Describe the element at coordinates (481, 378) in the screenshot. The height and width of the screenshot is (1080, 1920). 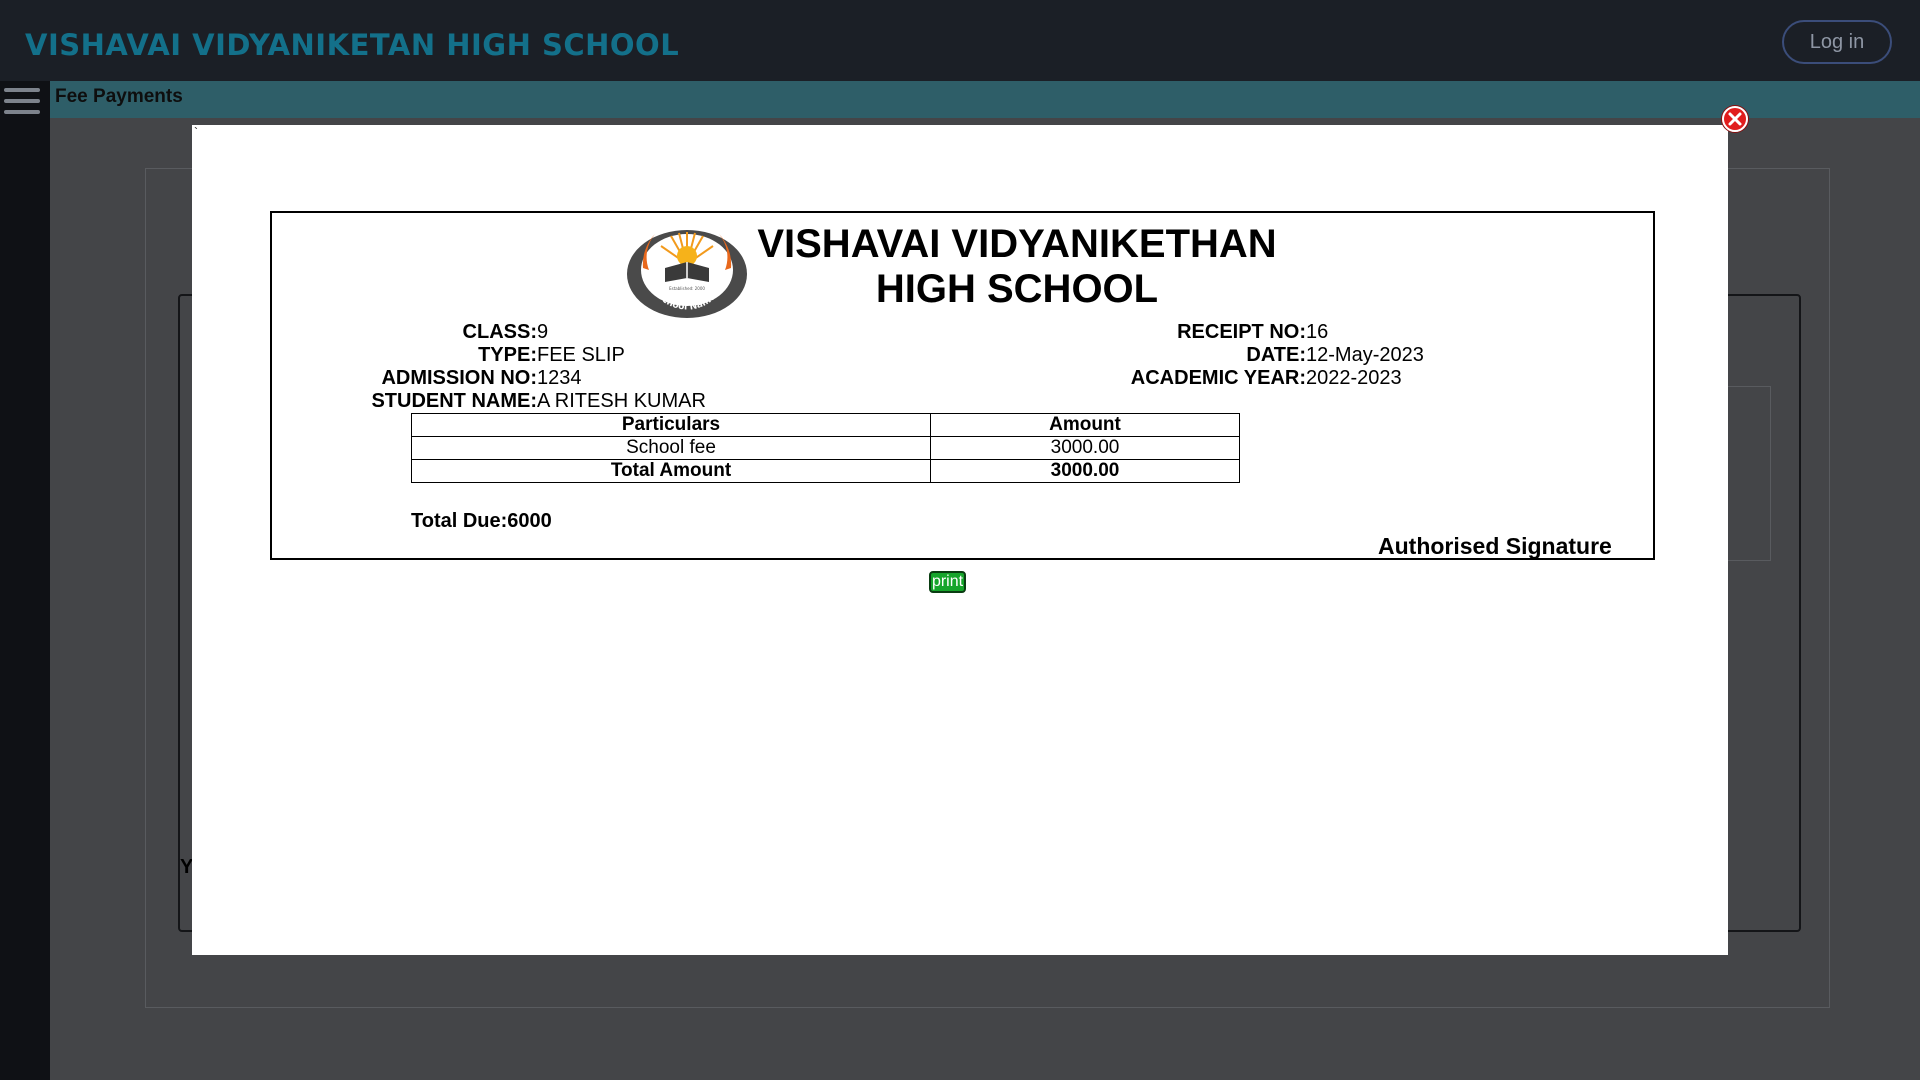
I see `info-admission-no: ADMISSION NO:1234` at that location.